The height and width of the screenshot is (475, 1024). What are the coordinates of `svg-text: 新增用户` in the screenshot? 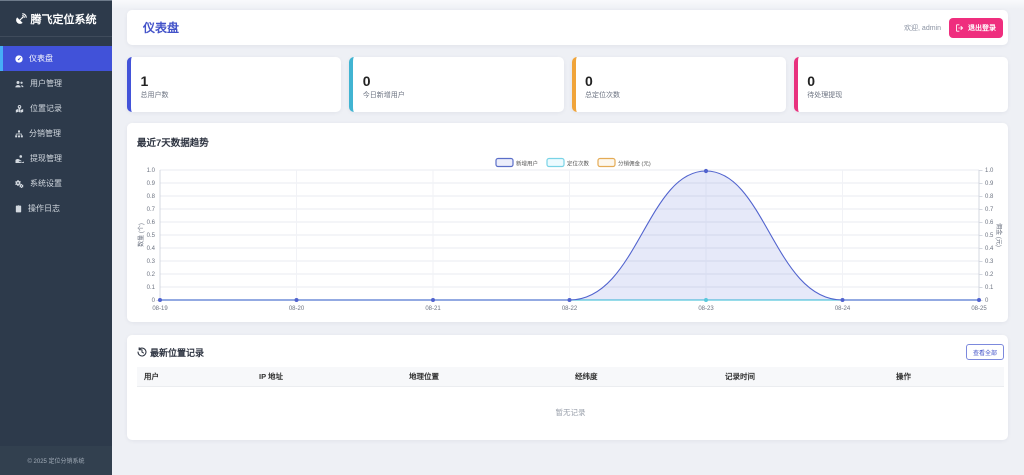 It's located at (527, 164).